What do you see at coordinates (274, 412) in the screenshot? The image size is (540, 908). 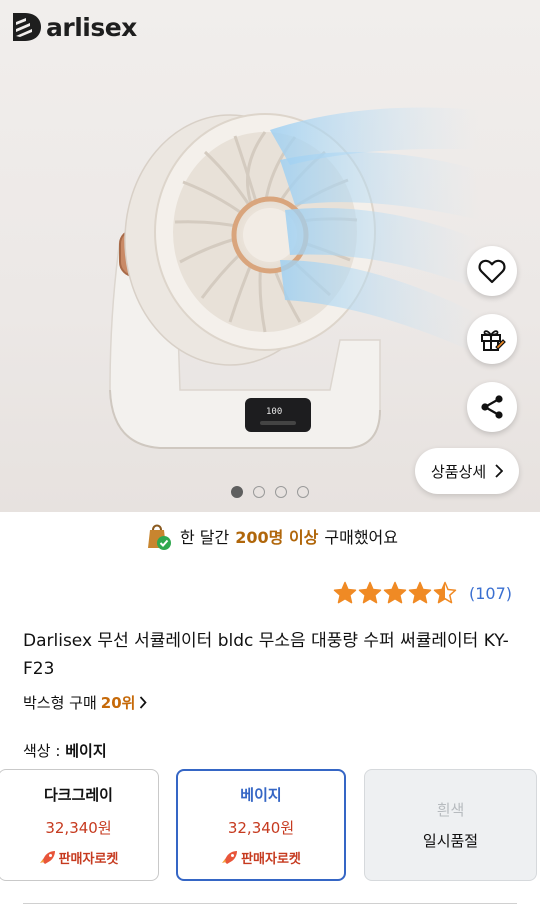 I see `svg-text: 100` at bounding box center [274, 412].